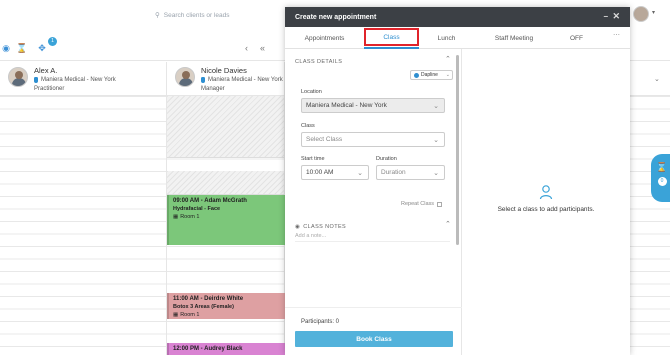  Describe the element at coordinates (196, 15) in the screenshot. I see `search-placeholder: Search clients or leads` at that location.